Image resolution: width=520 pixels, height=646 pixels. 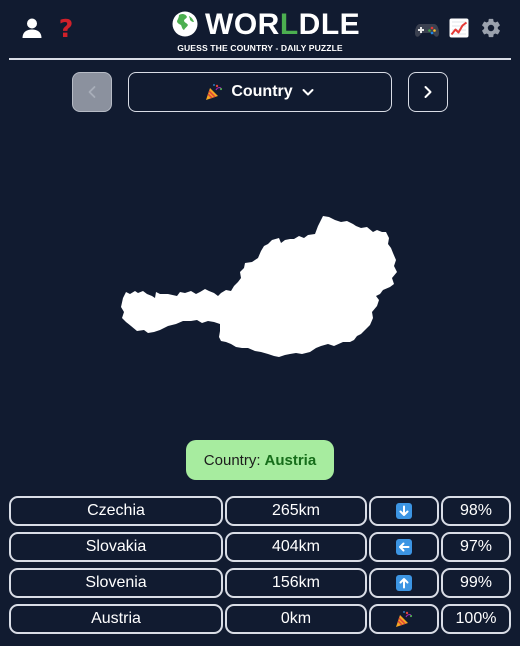 What do you see at coordinates (283, 24) in the screenshot?
I see `logo-text: WORLDLE` at bounding box center [283, 24].